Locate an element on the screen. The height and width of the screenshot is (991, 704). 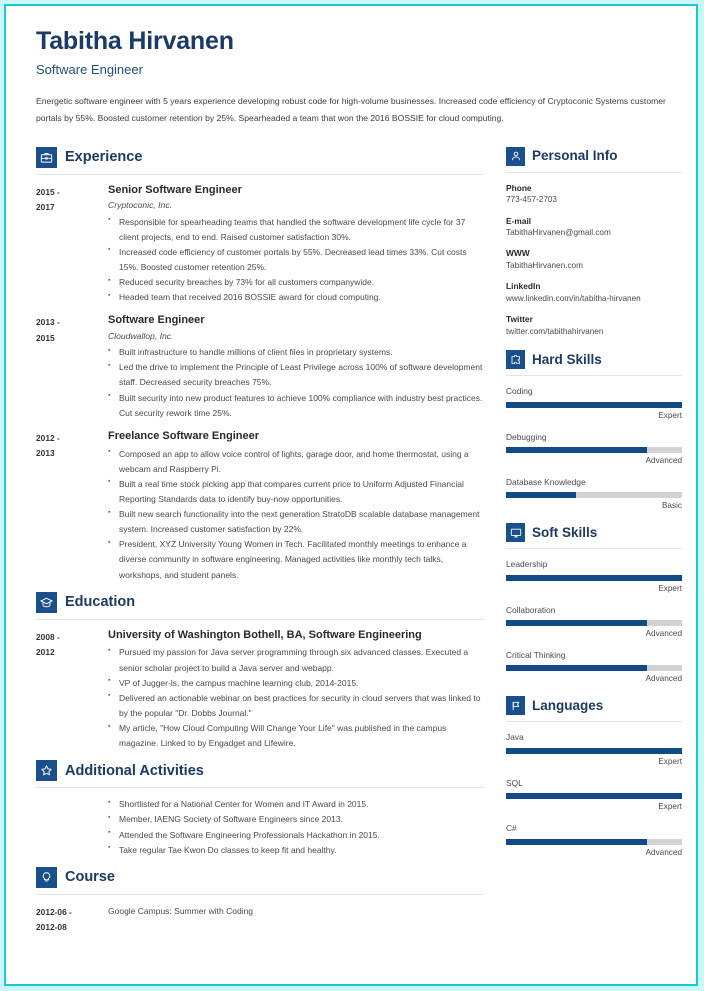
section-title-soft-skills: Soft Skills is located at coordinates (565, 532).